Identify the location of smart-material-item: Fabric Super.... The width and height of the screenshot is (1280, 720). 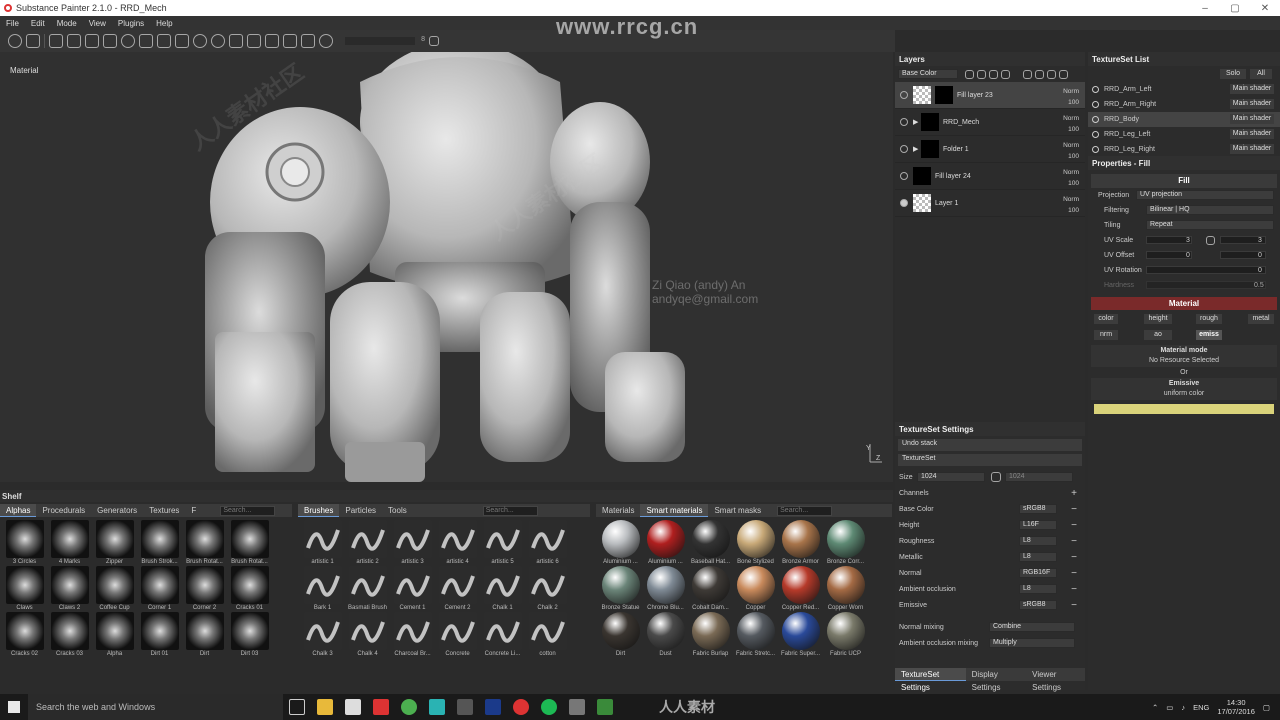
(800, 634).